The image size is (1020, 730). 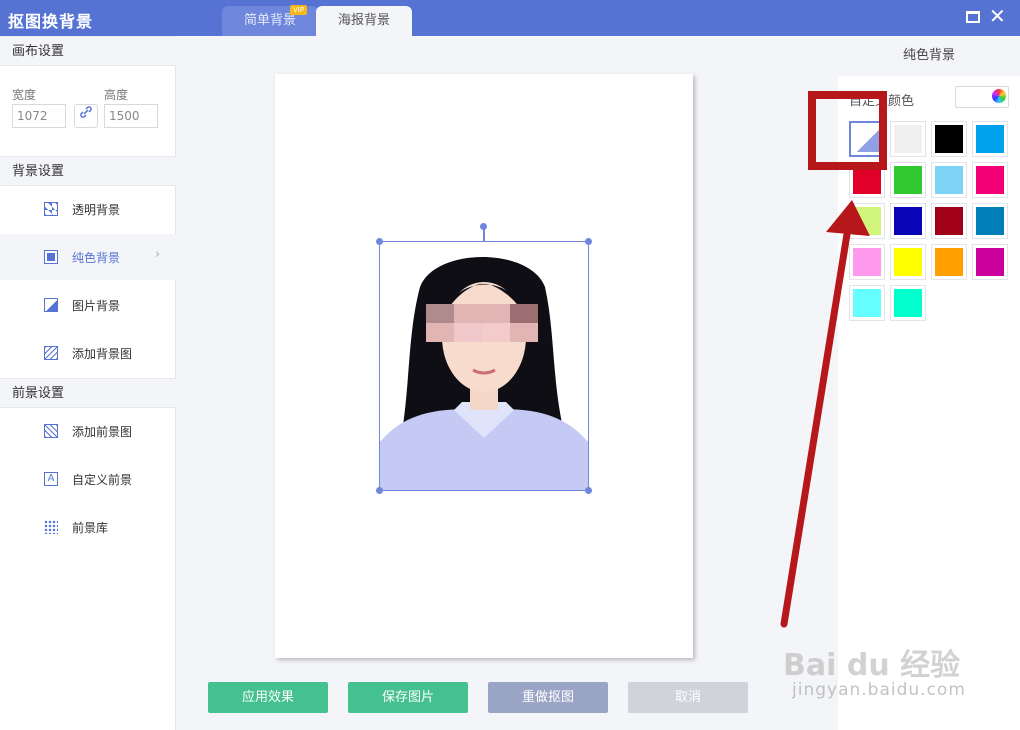 What do you see at coordinates (88, 393) in the screenshot?
I see `section-foreground-settings: 前景设置` at bounding box center [88, 393].